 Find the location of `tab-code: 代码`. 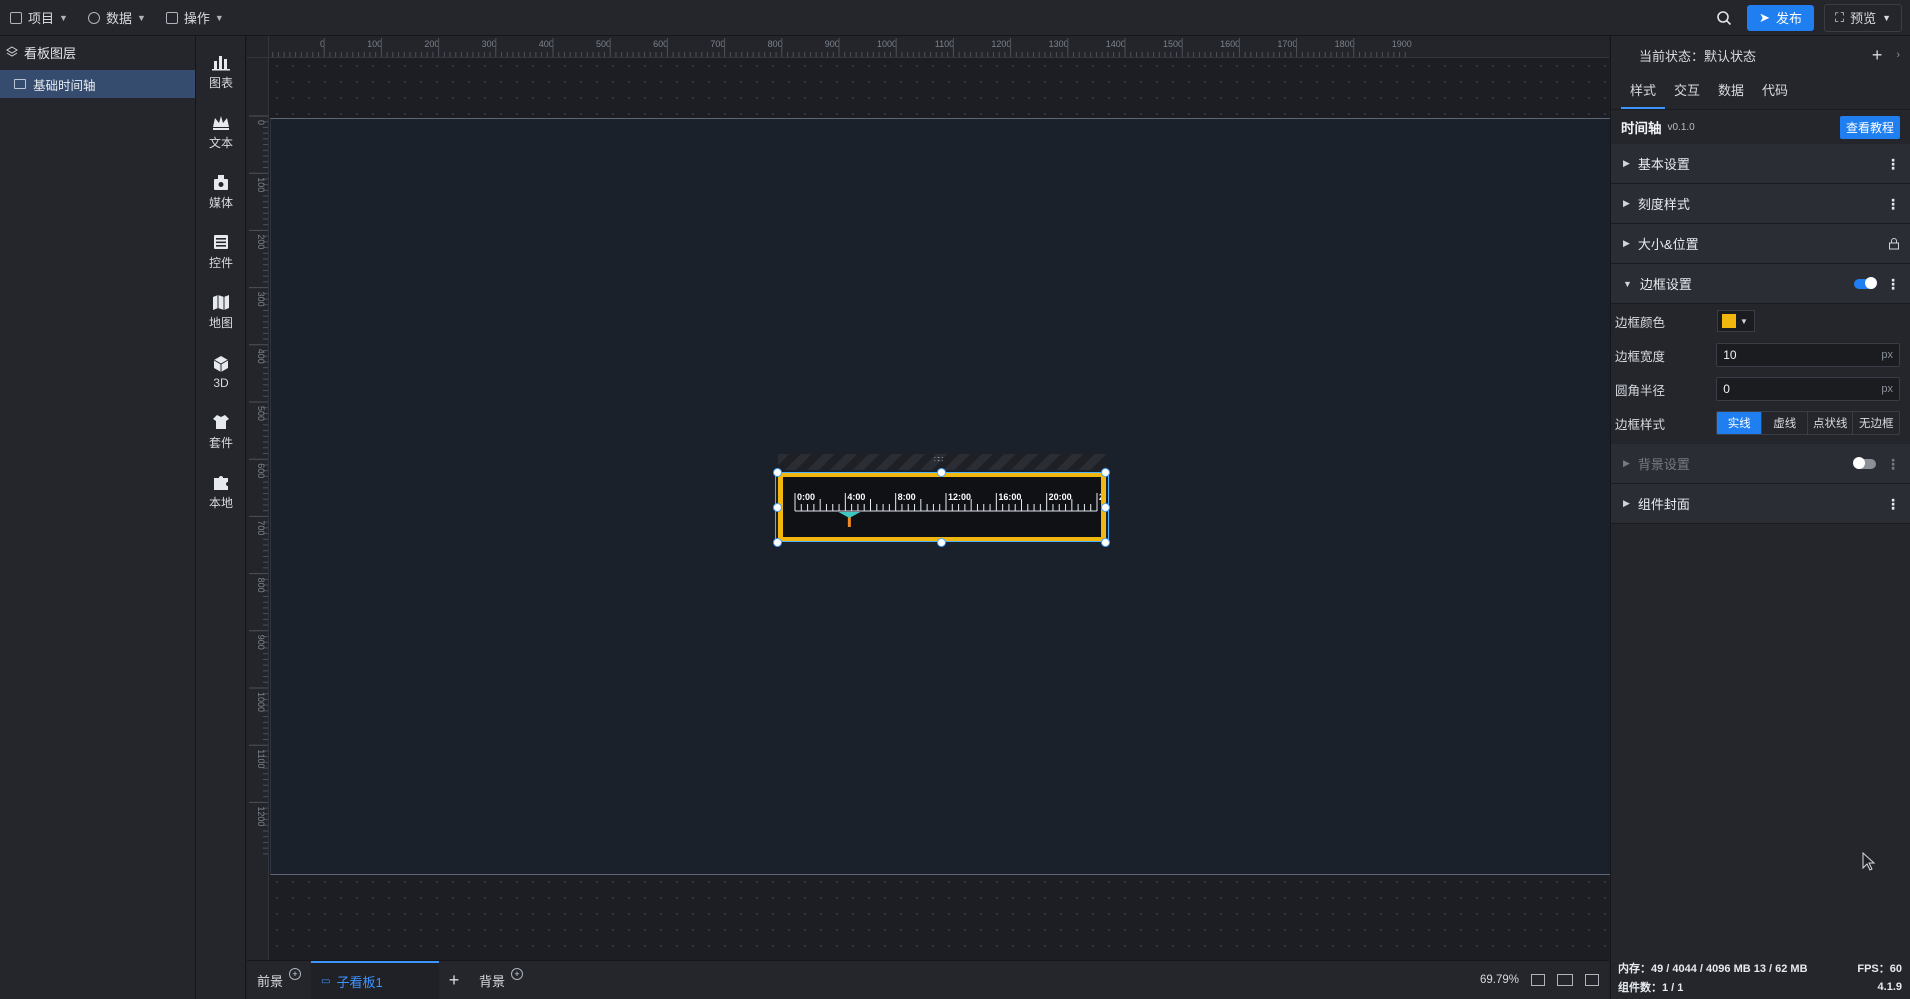

tab-code: 代码 is located at coordinates (1775, 94).